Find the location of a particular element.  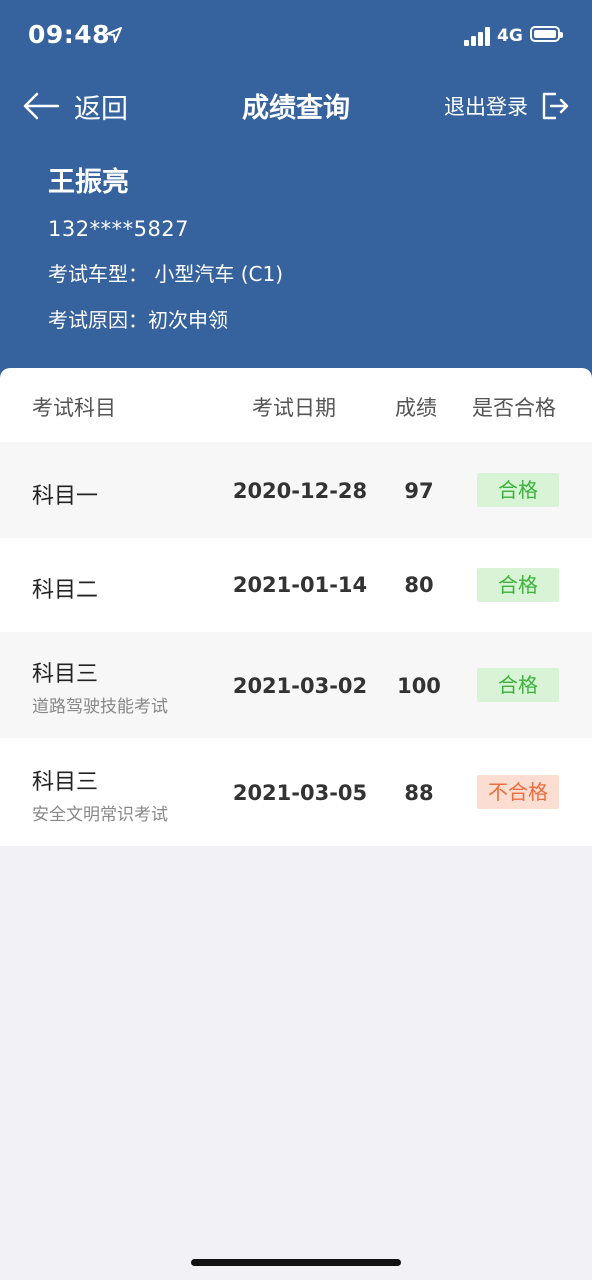

logout-button: 退出登录 is located at coordinates (507, 106).